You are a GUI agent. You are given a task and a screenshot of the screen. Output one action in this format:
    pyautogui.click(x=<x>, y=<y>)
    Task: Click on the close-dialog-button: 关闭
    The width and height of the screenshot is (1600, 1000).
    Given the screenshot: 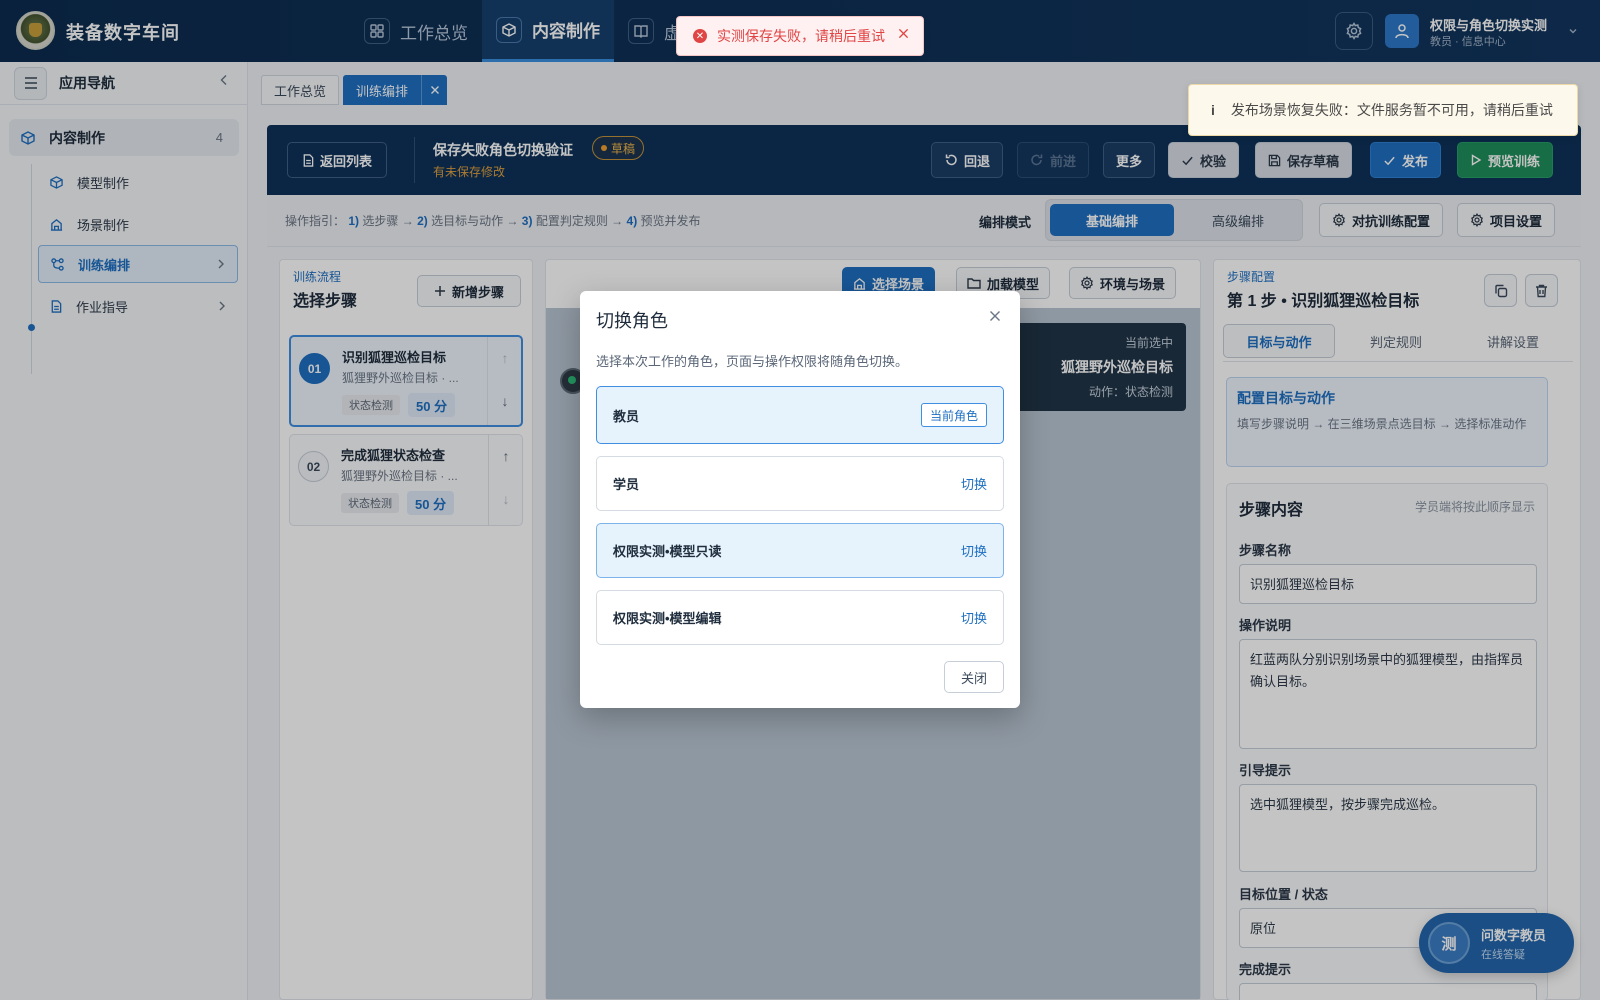 What is the action you would take?
    pyautogui.click(x=974, y=677)
    